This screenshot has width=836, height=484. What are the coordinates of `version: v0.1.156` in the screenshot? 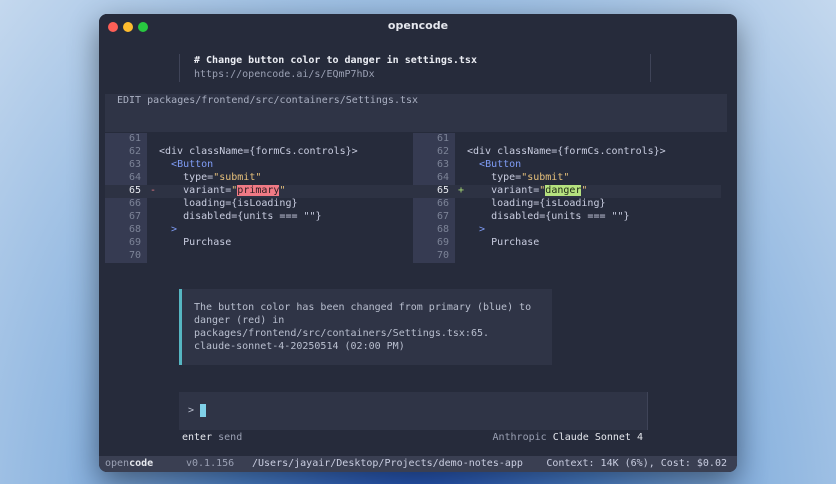 It's located at (210, 463).